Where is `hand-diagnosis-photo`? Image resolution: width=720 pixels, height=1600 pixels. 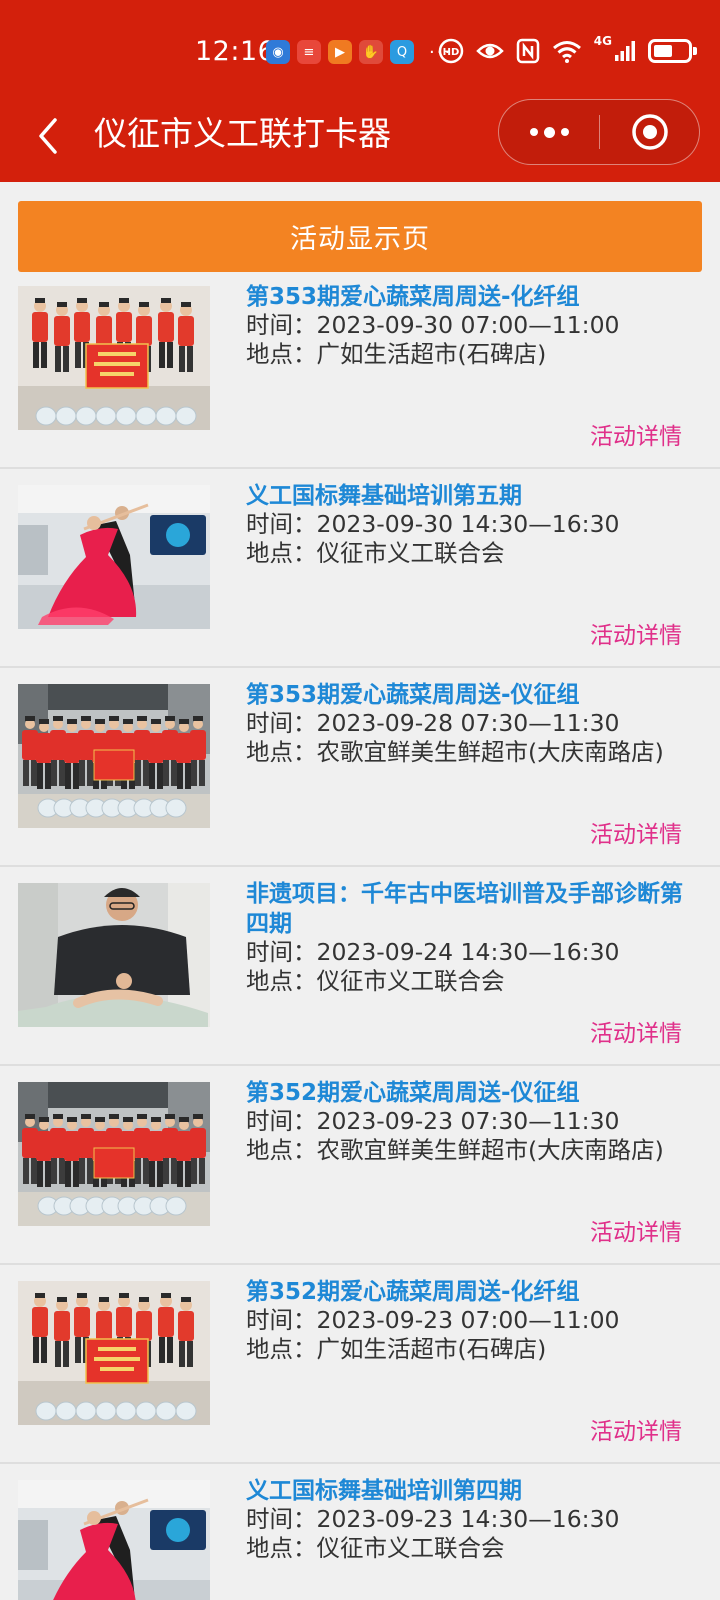
hand-diagnosis-photo is located at coordinates (114, 955).